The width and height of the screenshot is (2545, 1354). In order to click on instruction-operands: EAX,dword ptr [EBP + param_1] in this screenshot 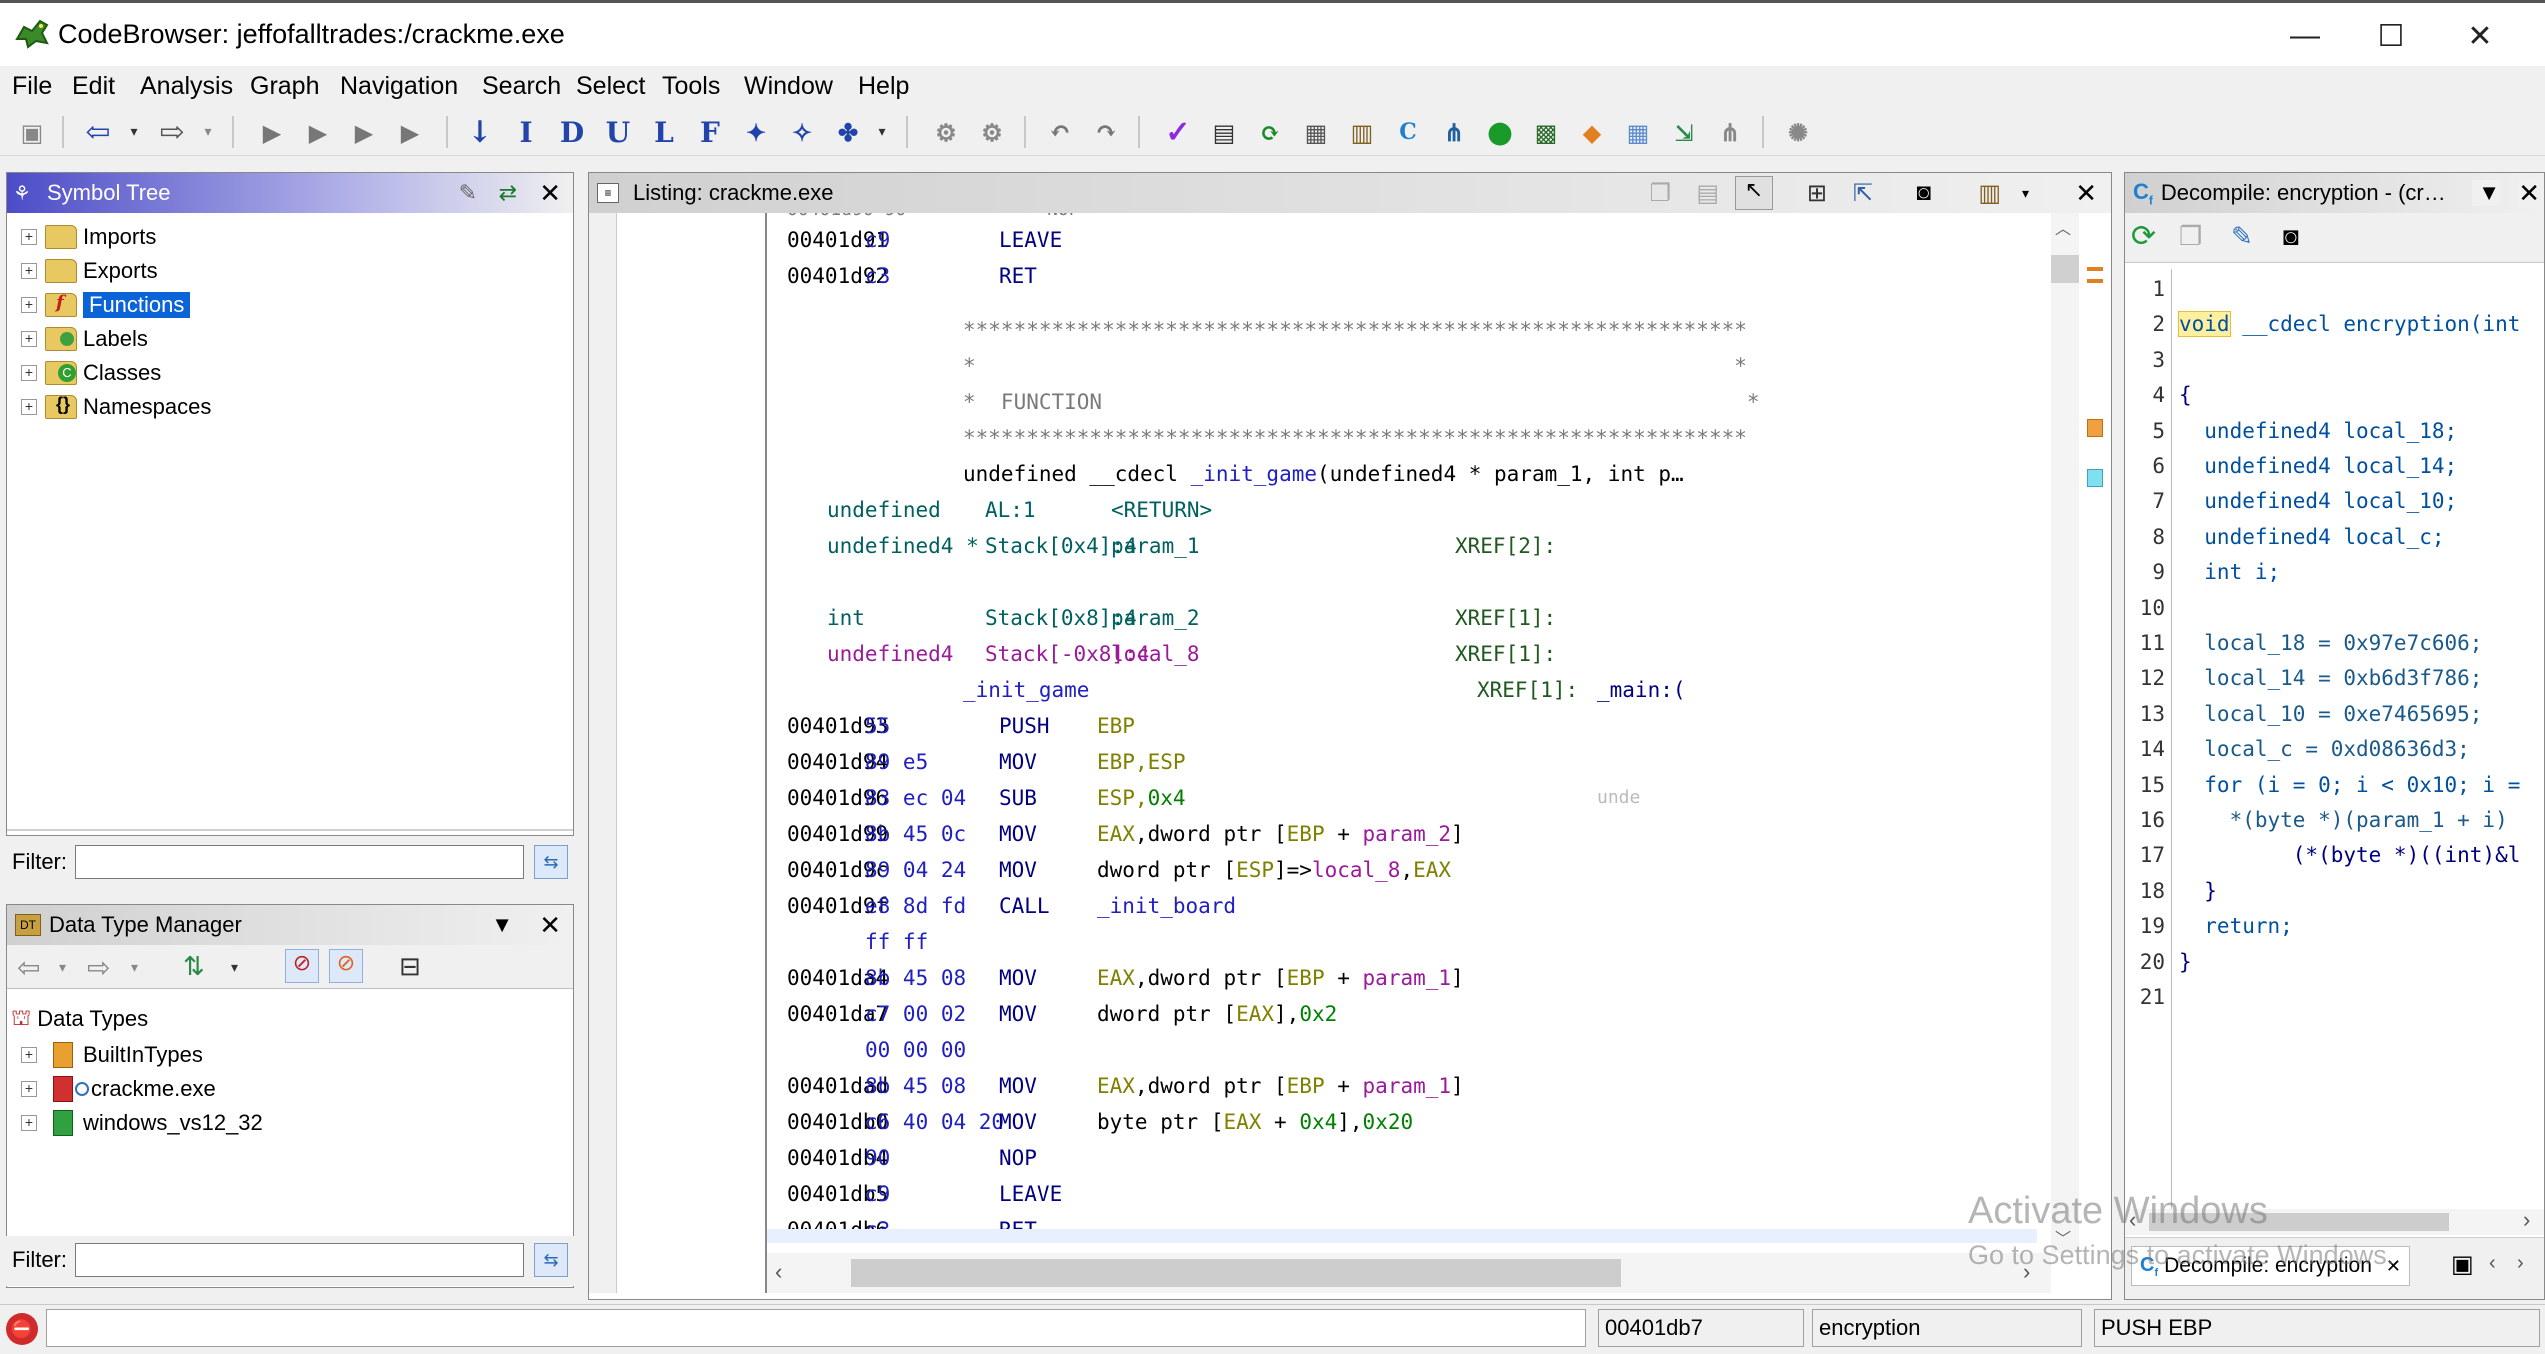, I will do `click(1280, 1086)`.